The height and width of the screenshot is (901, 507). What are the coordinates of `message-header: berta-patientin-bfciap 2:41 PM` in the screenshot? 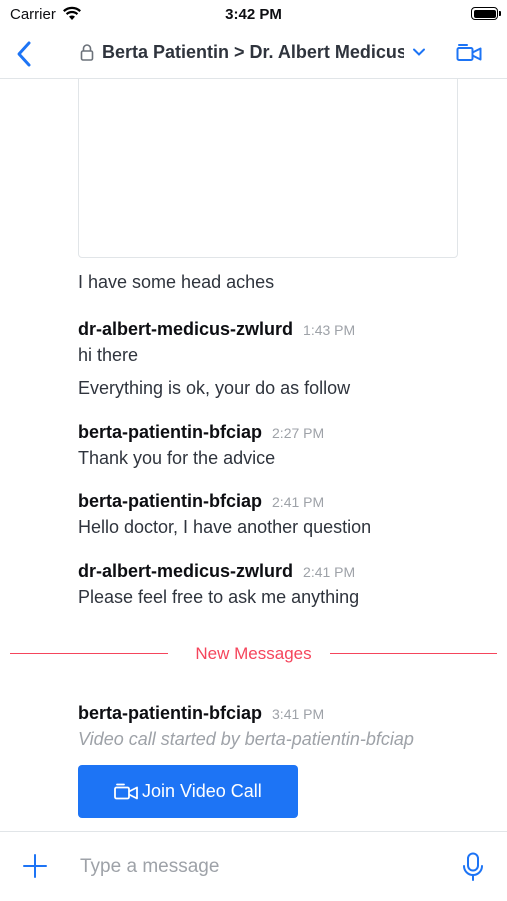 It's located at (201, 501).